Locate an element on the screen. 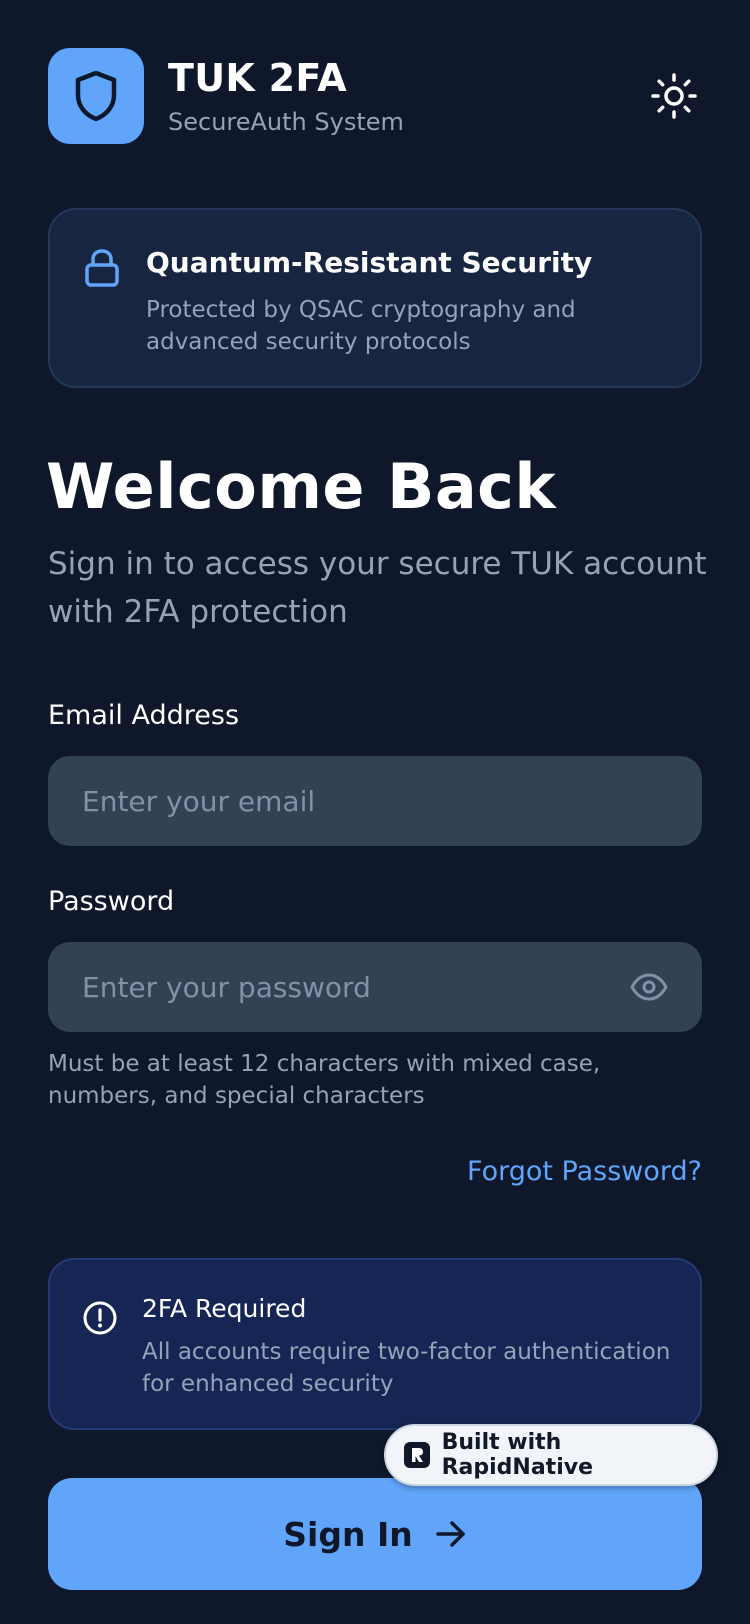  badge-label: Built with RapidNative is located at coordinates (517, 1455).